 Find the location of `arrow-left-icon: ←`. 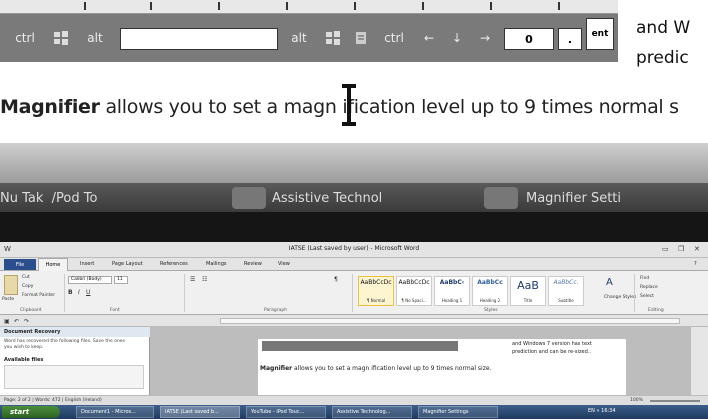

arrow-left-icon: ← is located at coordinates (429, 38).